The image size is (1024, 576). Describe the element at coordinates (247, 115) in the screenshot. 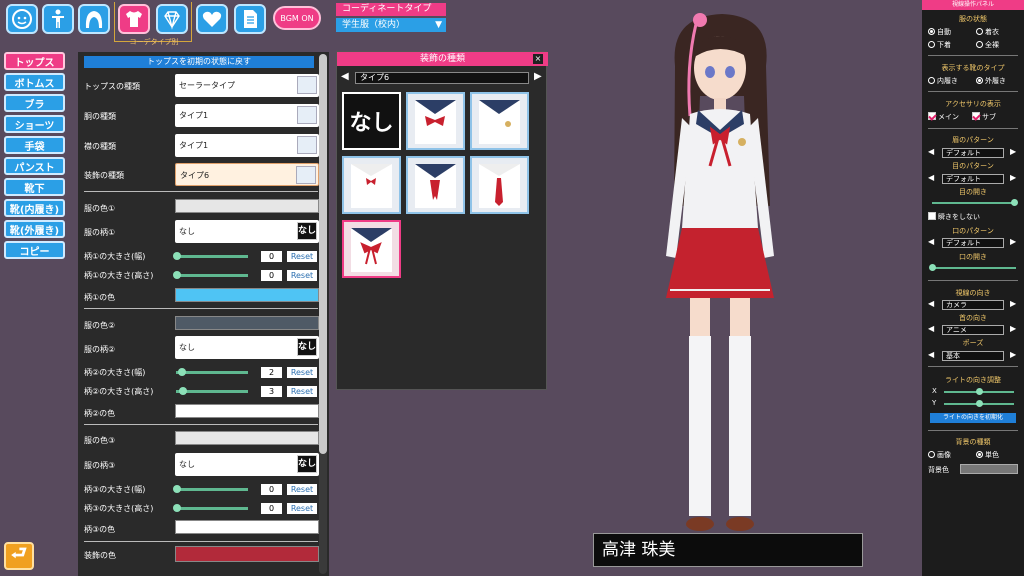

I see `body-type-field: タイプ1` at that location.